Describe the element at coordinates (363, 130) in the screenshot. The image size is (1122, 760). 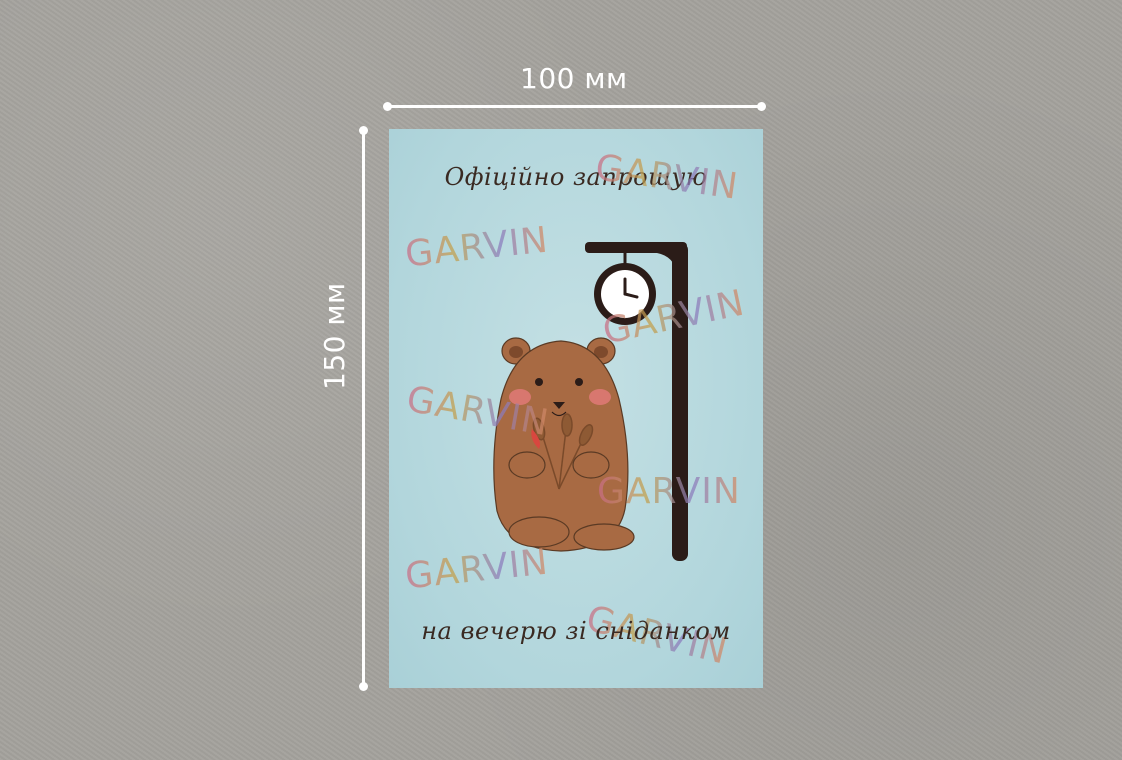
I see `height-line-start-dot` at that location.